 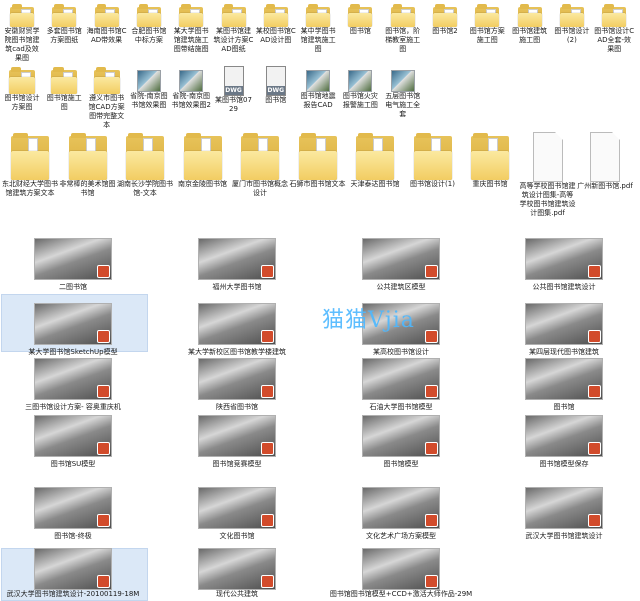 I want to click on folder-item: 东北财经大学图书馆建筑方案文本, so click(x=30, y=165).